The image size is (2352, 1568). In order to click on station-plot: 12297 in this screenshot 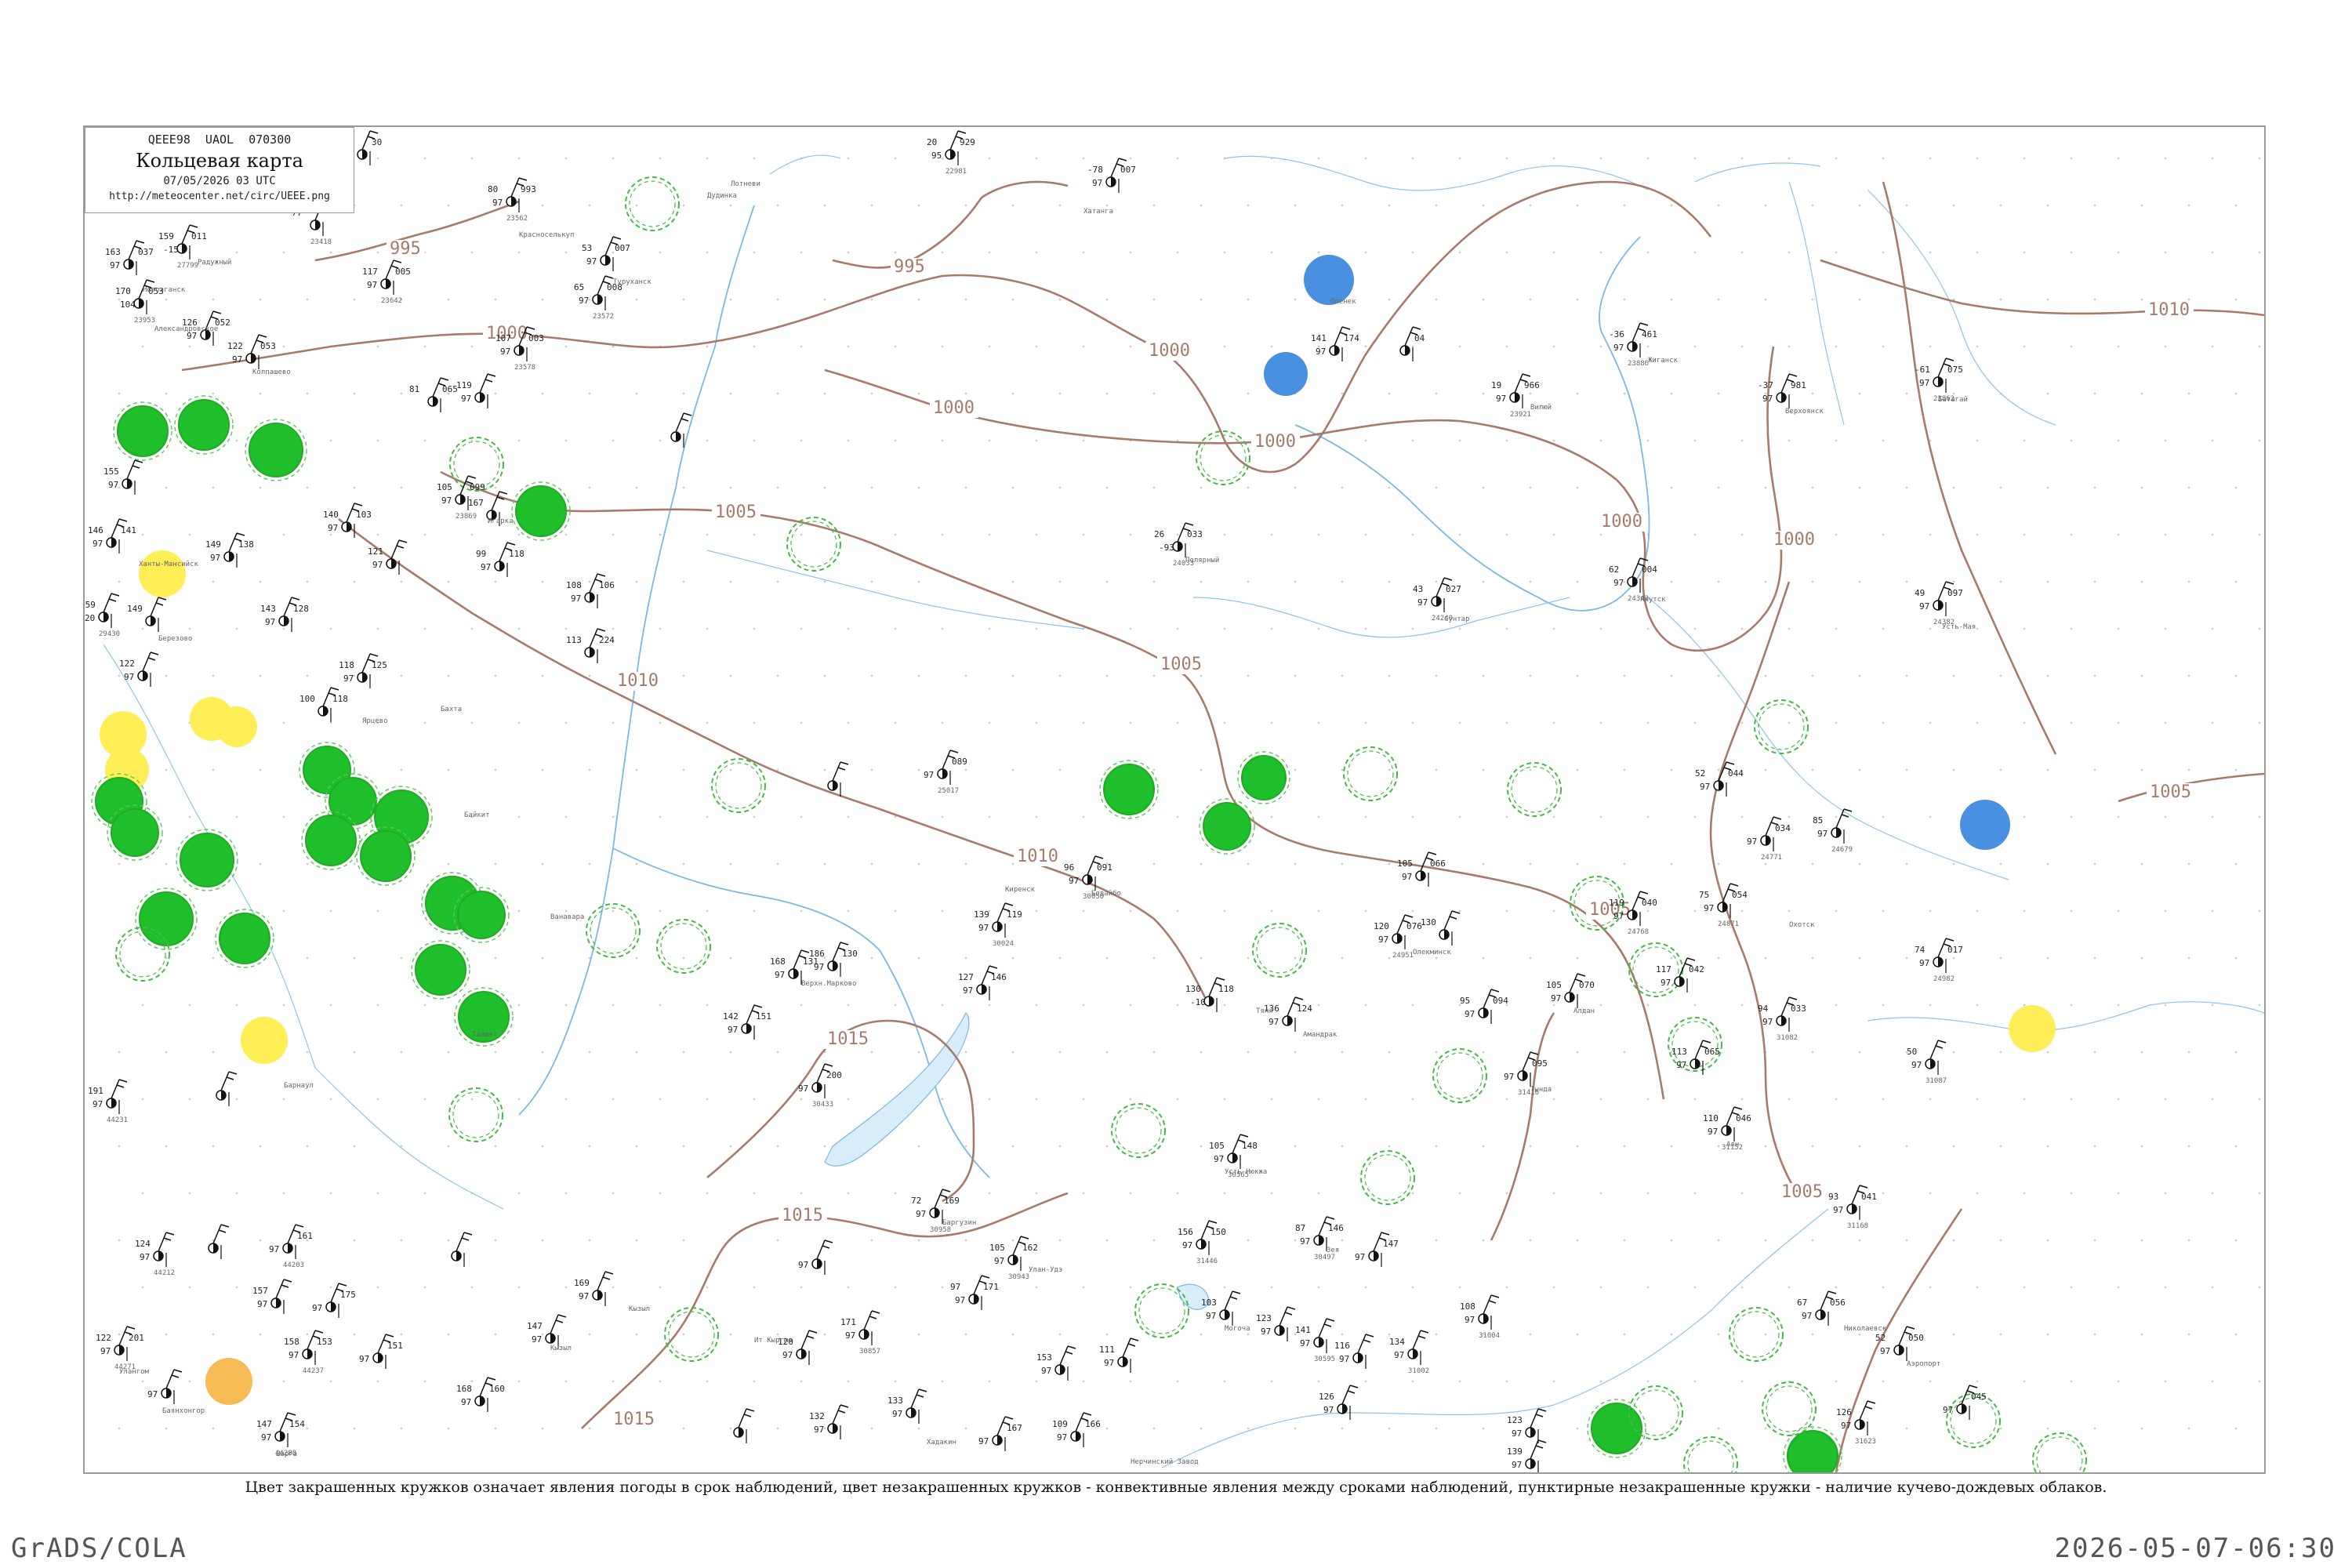, I will do `click(139, 669)`.